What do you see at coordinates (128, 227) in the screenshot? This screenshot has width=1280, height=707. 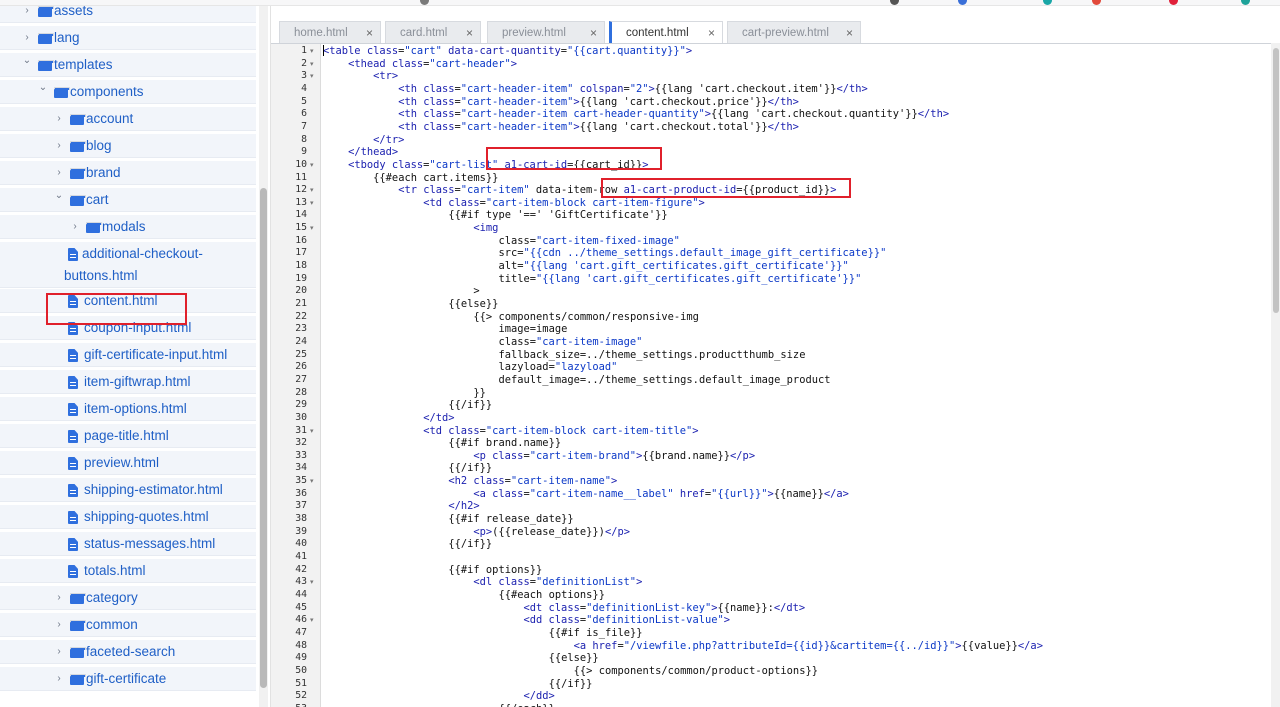 I see `folder-item-modals: › modals` at bounding box center [128, 227].